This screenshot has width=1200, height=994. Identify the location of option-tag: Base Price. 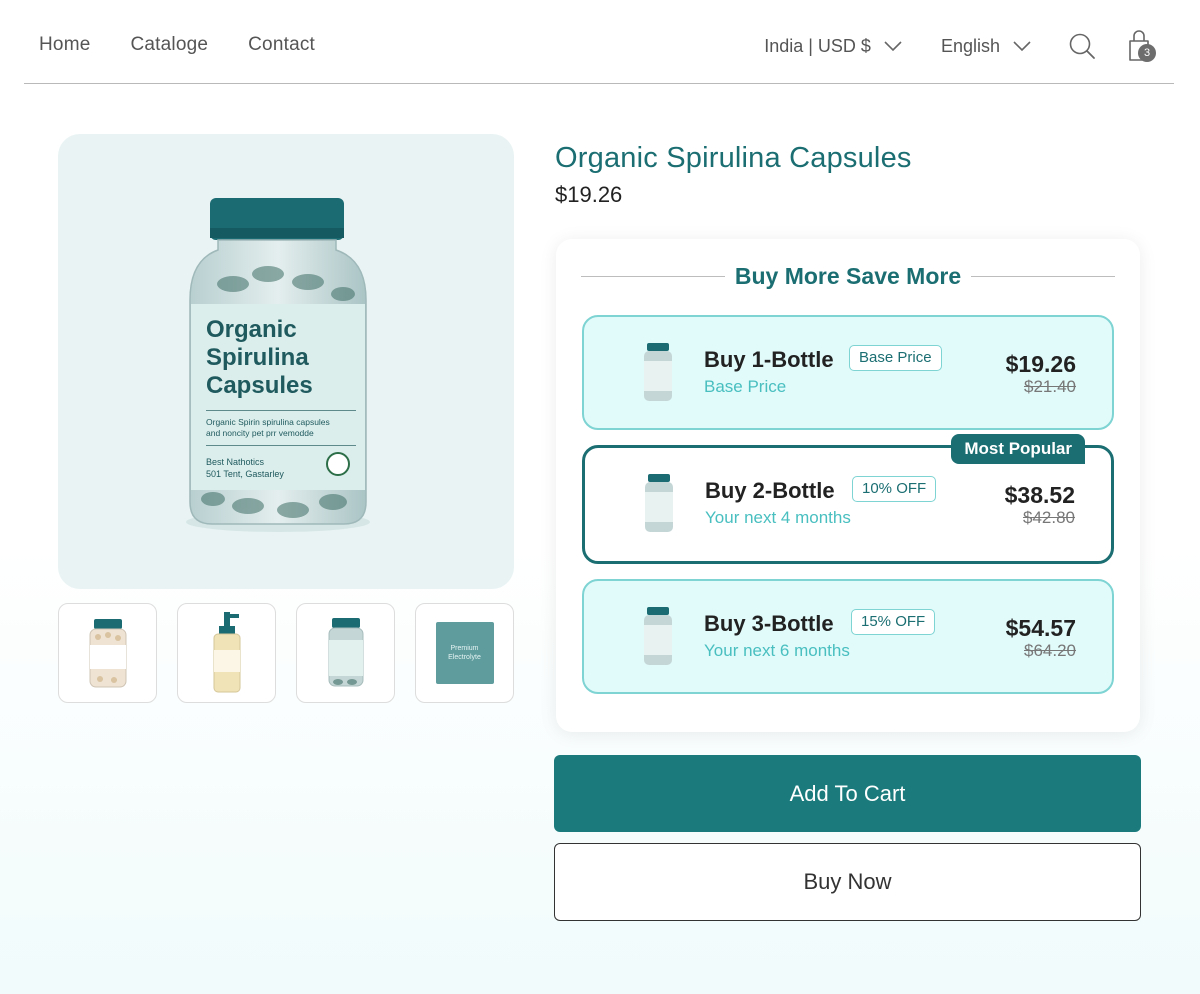
(895, 358).